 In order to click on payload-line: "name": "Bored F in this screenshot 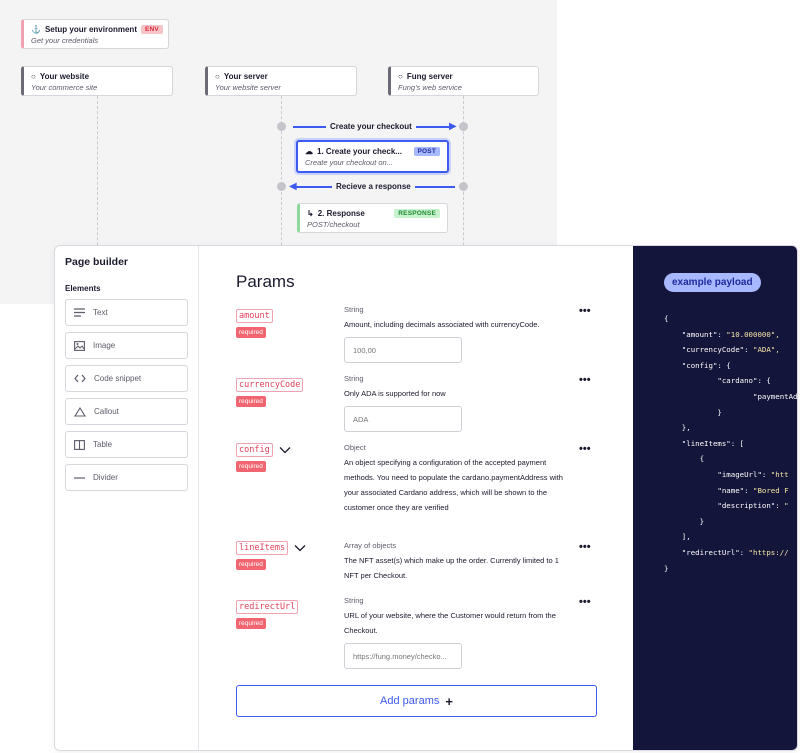, I will do `click(726, 490)`.